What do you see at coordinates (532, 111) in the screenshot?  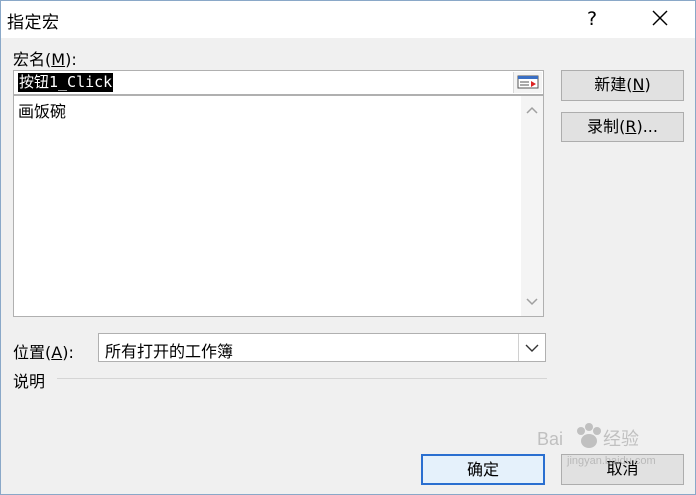 I see `scroll-up-icon` at bounding box center [532, 111].